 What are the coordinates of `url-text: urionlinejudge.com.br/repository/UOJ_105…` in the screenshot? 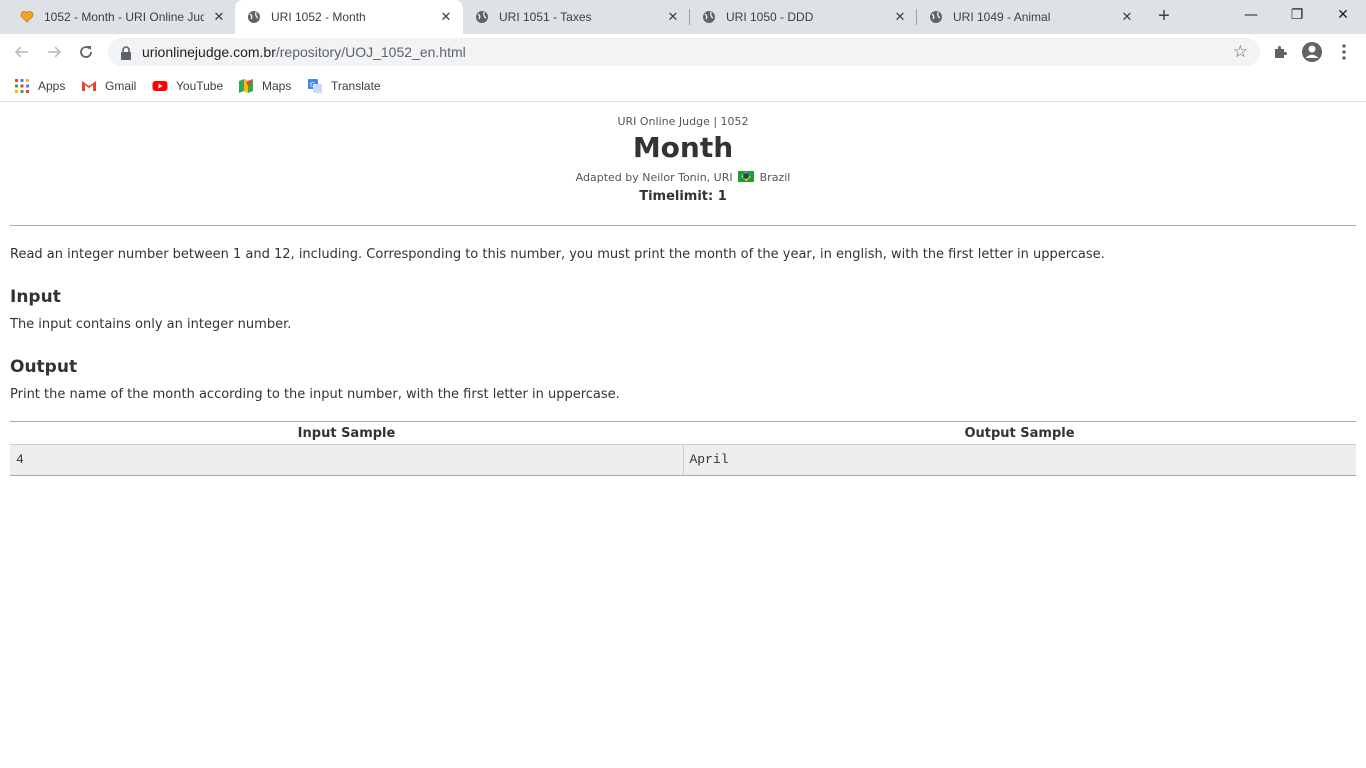 It's located at (304, 52).